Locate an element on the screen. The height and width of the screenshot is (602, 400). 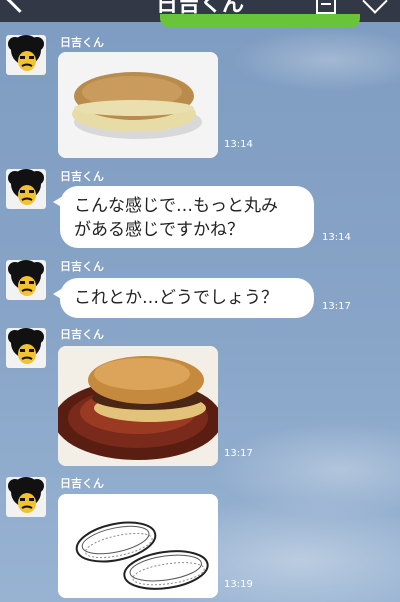
message-text-line: がある感じですかね？ is located at coordinates (159, 230).